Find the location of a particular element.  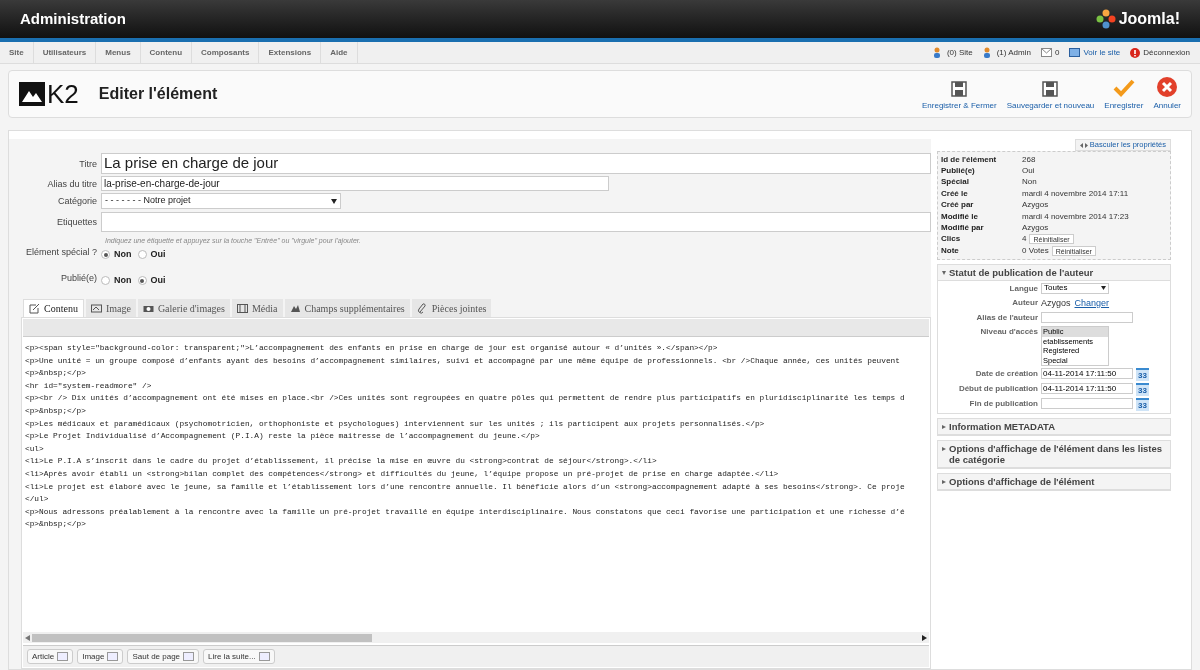

edit-icon is located at coordinates (34, 308).